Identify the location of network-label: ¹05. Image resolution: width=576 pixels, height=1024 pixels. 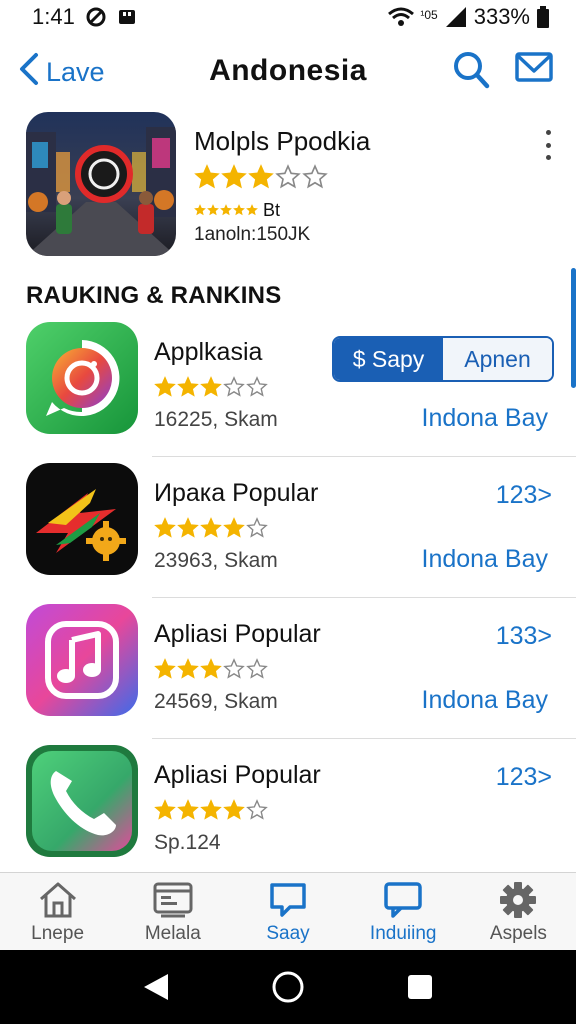
(429, 15).